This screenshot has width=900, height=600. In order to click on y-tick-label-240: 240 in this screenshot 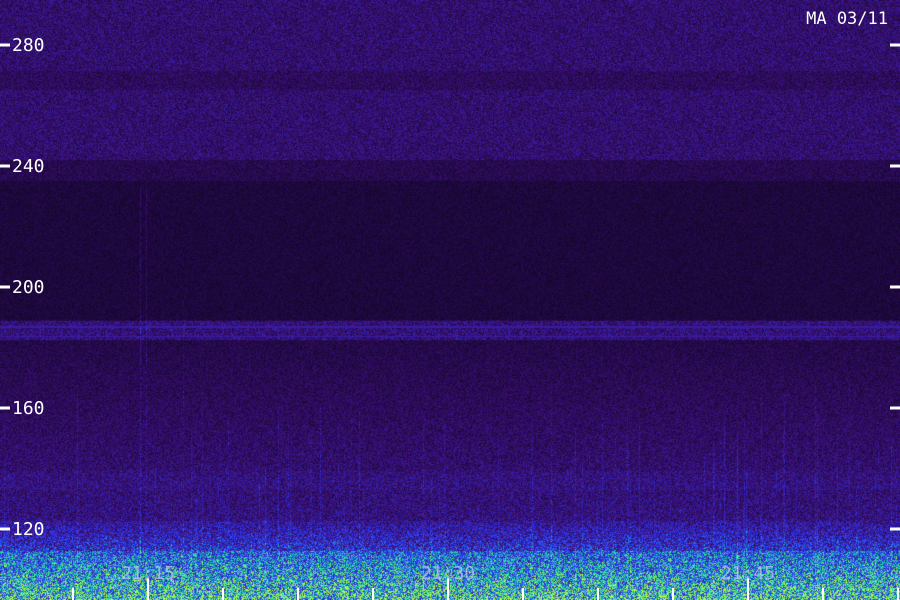, I will do `click(28, 166)`.